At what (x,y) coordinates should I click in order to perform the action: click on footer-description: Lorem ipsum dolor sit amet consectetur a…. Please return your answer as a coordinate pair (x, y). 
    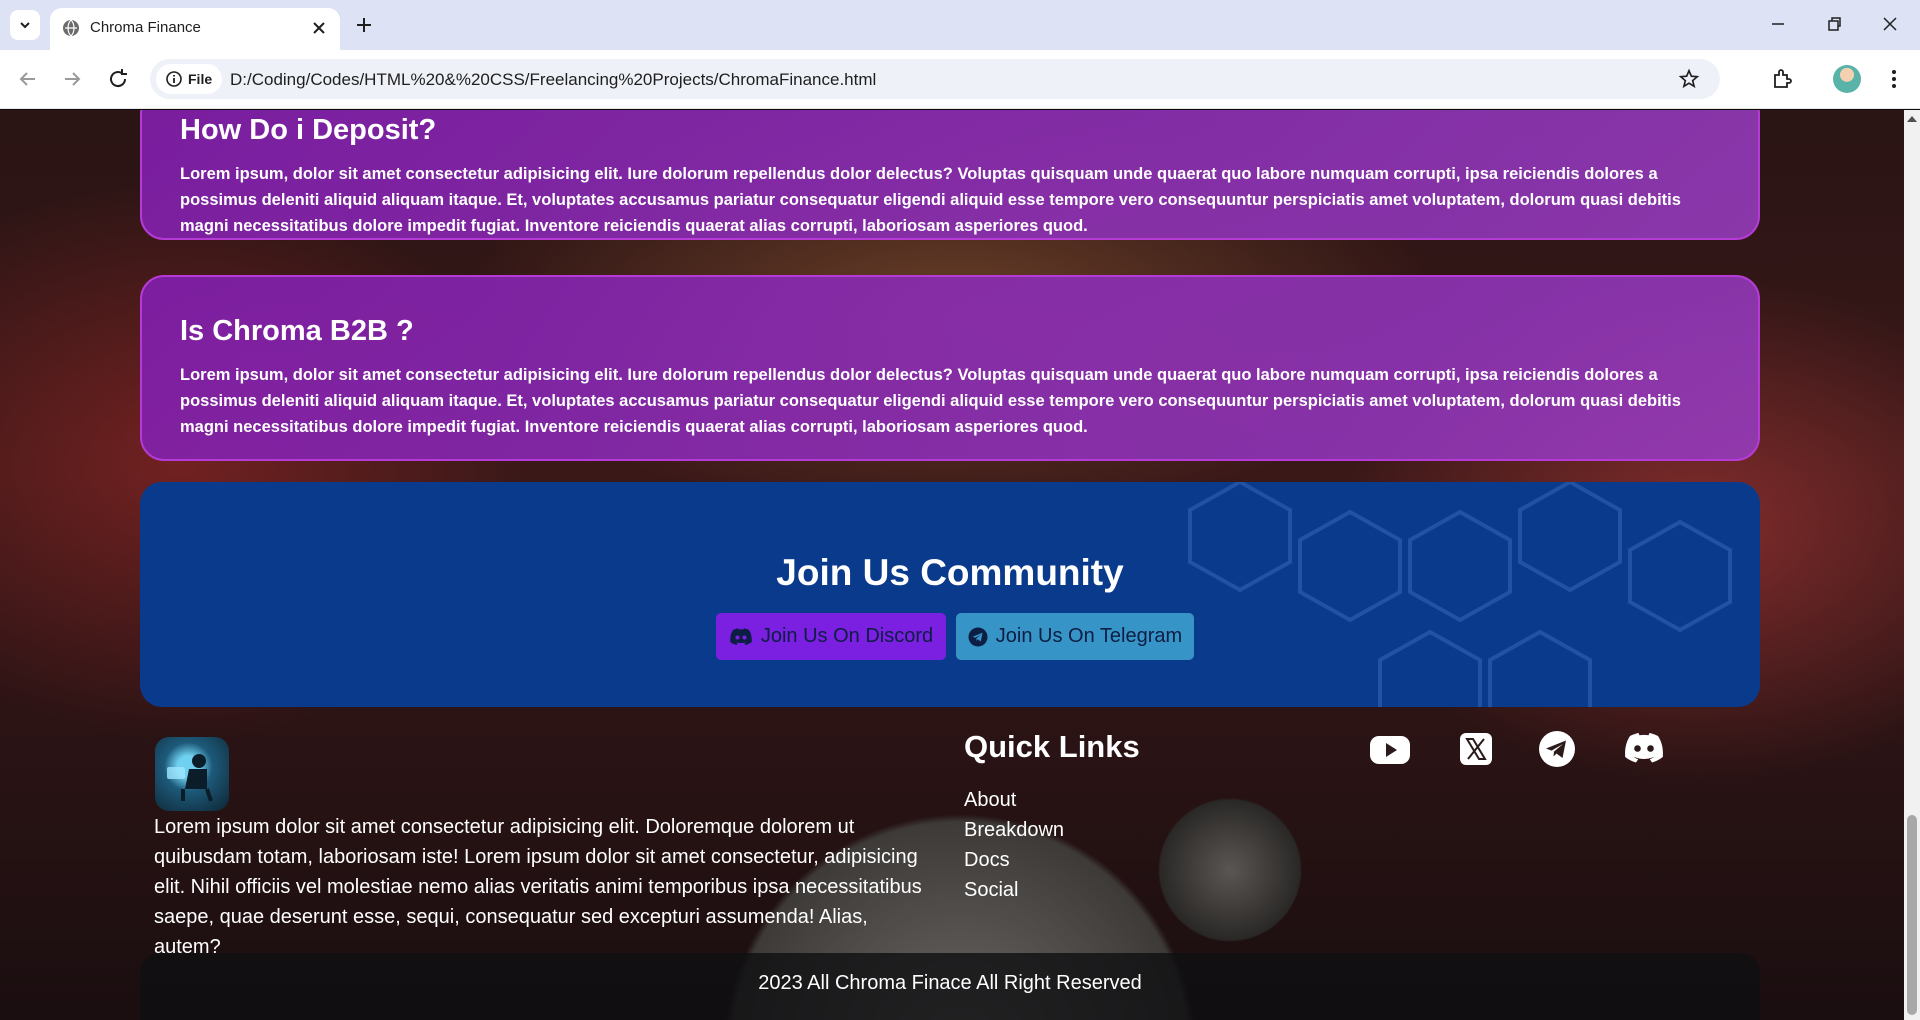
    Looking at the image, I should click on (538, 887).